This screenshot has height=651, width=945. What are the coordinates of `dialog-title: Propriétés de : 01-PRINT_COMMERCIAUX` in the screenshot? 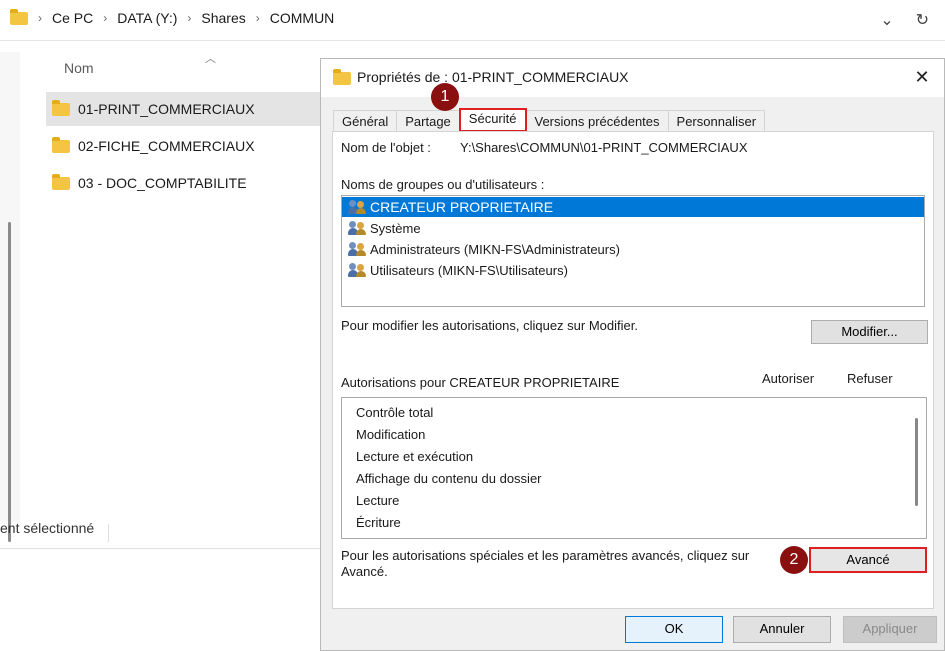 It's located at (493, 77).